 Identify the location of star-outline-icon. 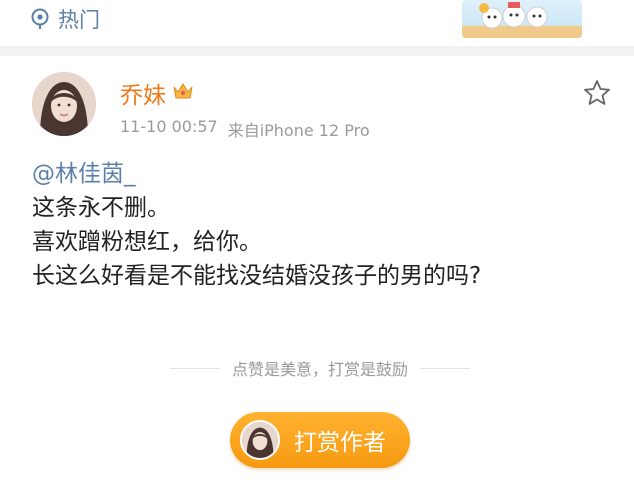
(597, 96).